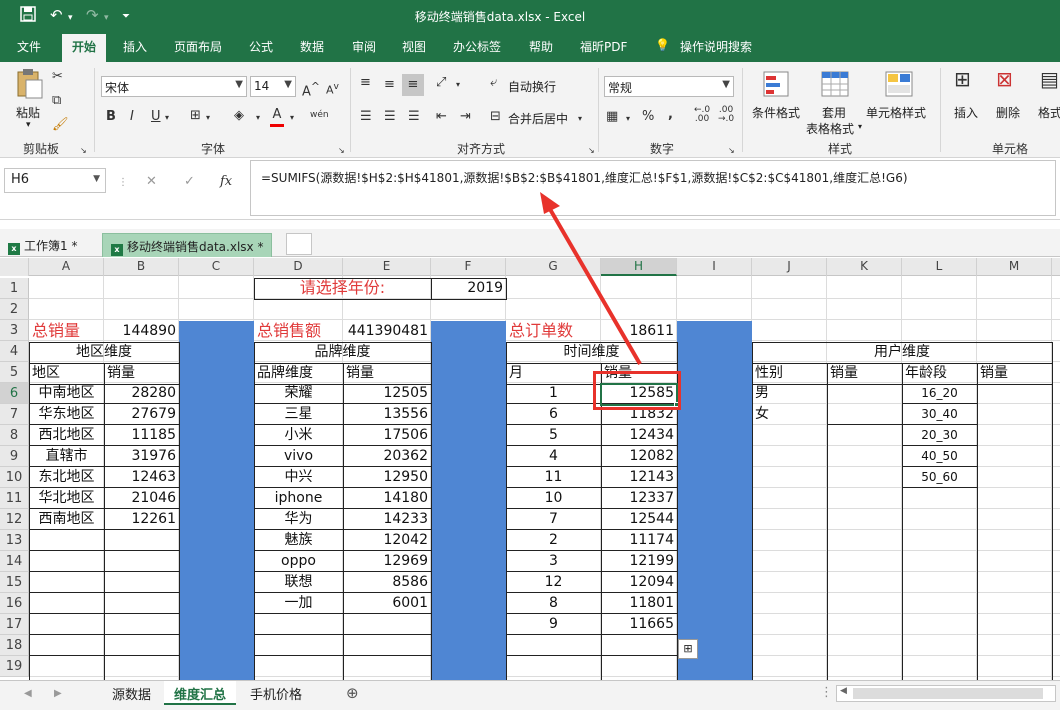 Image resolution: width=1060 pixels, height=710 pixels. I want to click on month-col-header: 月, so click(553, 373).